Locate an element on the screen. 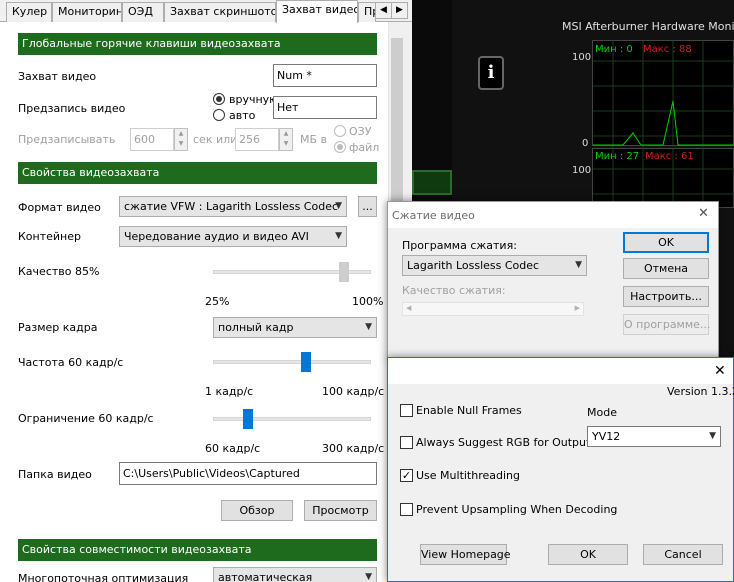 The width and height of the screenshot is (734, 582). rgb-label: Always Suggest RGB for Output is located at coordinates (503, 442).